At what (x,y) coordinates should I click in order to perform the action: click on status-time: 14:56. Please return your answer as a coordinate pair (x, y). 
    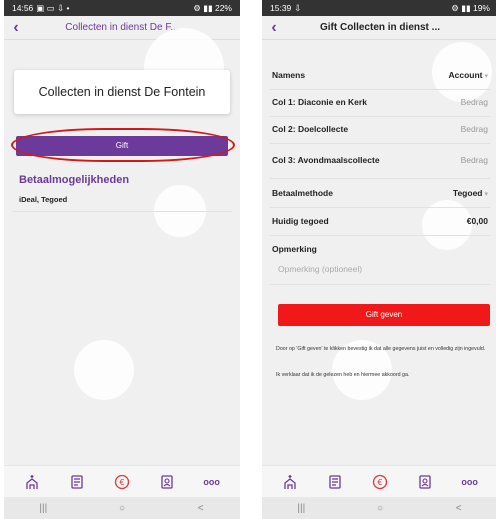
    Looking at the image, I should click on (23, 8).